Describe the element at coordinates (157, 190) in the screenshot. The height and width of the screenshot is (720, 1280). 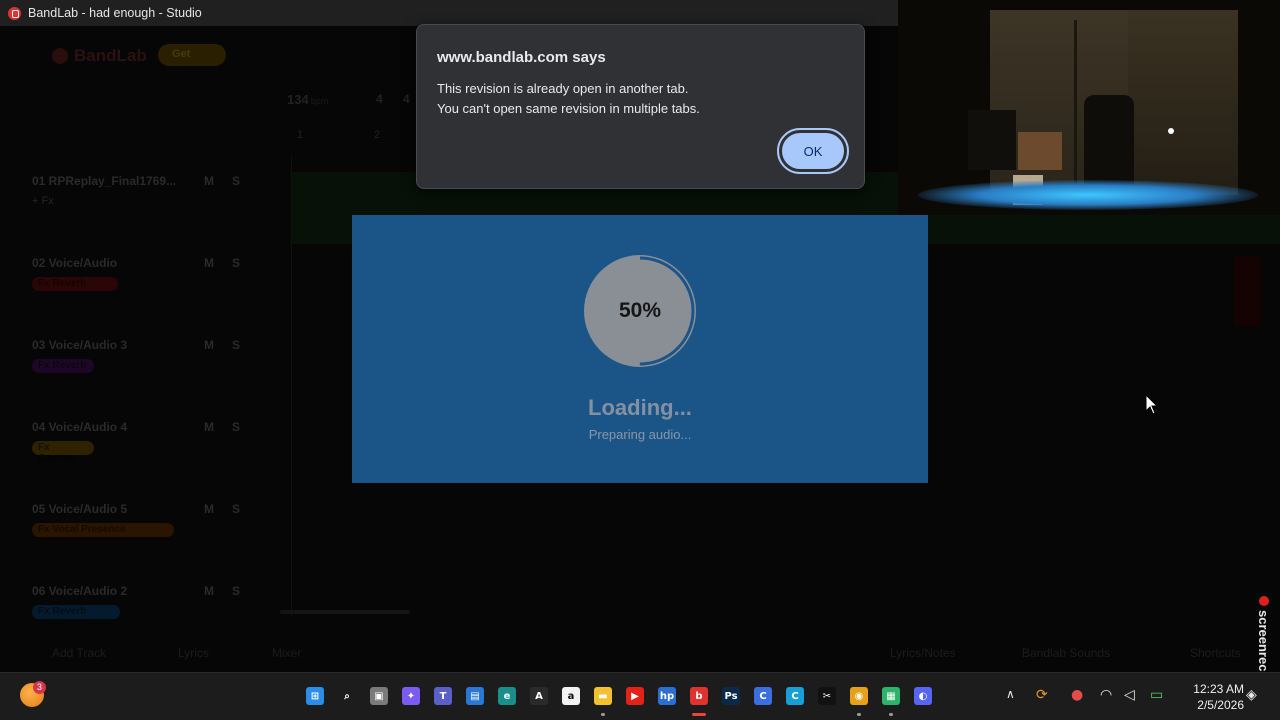
I see `track-row: 01 RPReplay_Final1769... MS + Fx` at that location.